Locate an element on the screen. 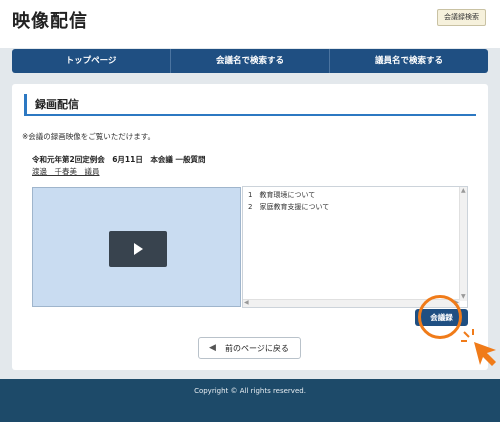 Image resolution: width=500 pixels, height=422 pixels. scroll-left-icon: ◀ is located at coordinates (246, 303).